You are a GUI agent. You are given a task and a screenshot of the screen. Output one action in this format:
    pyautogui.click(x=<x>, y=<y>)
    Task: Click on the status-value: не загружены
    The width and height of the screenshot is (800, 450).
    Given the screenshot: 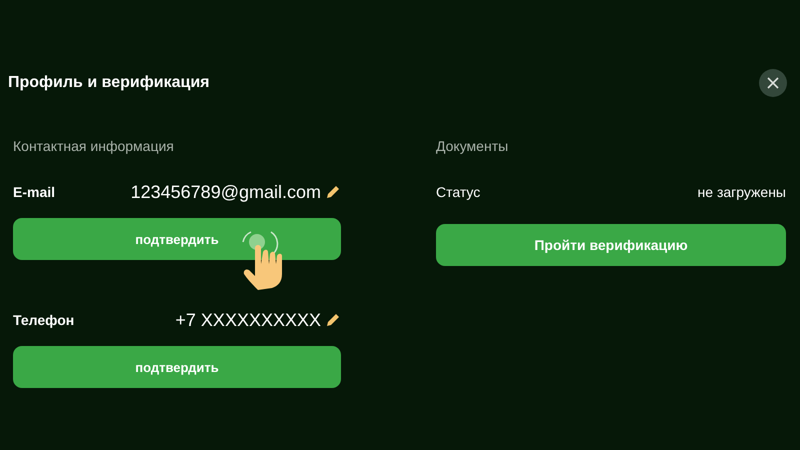 What is the action you would take?
    pyautogui.click(x=742, y=192)
    